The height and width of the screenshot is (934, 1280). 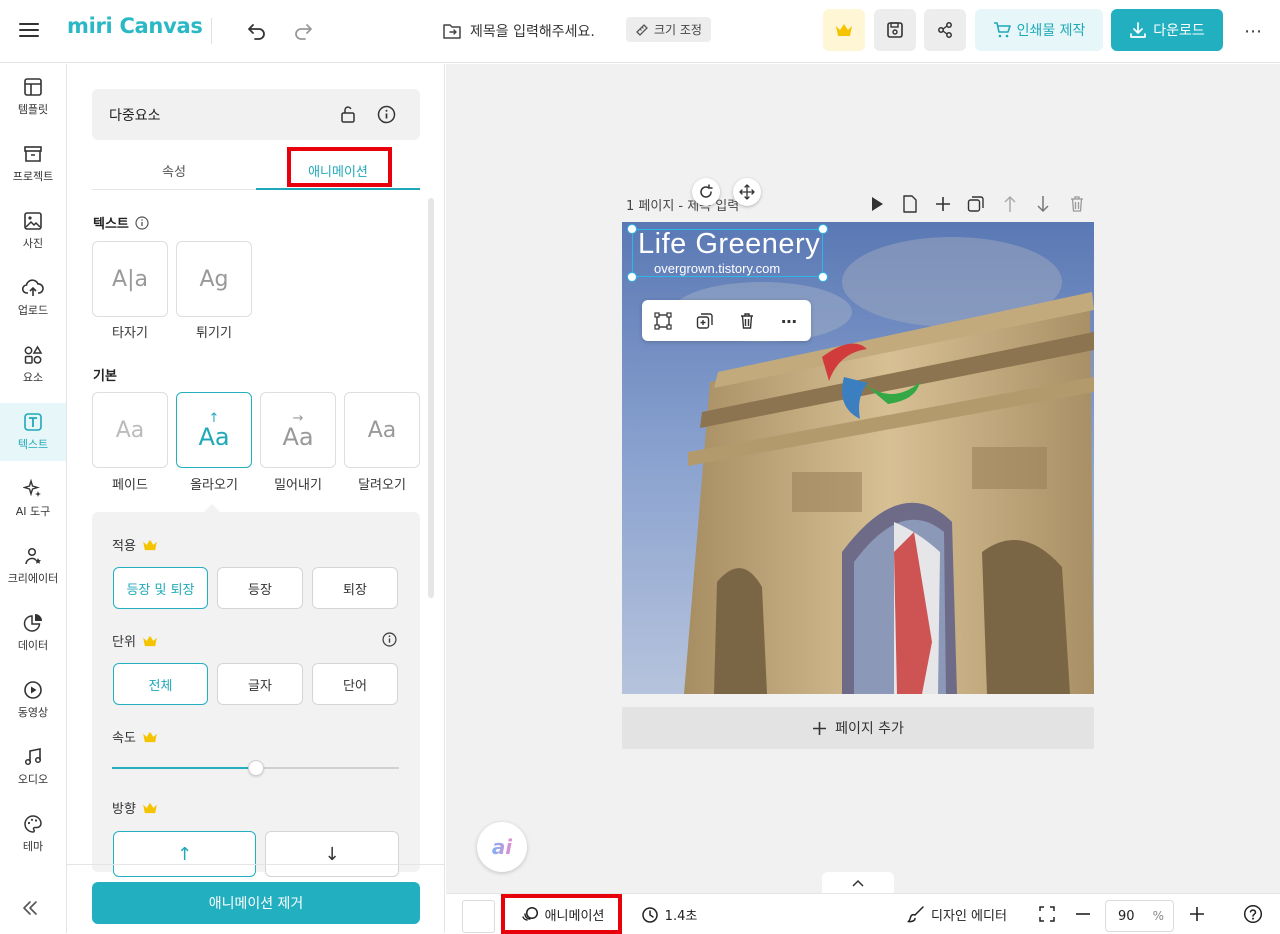 I want to click on anim-push: → Aa, so click(x=298, y=430).